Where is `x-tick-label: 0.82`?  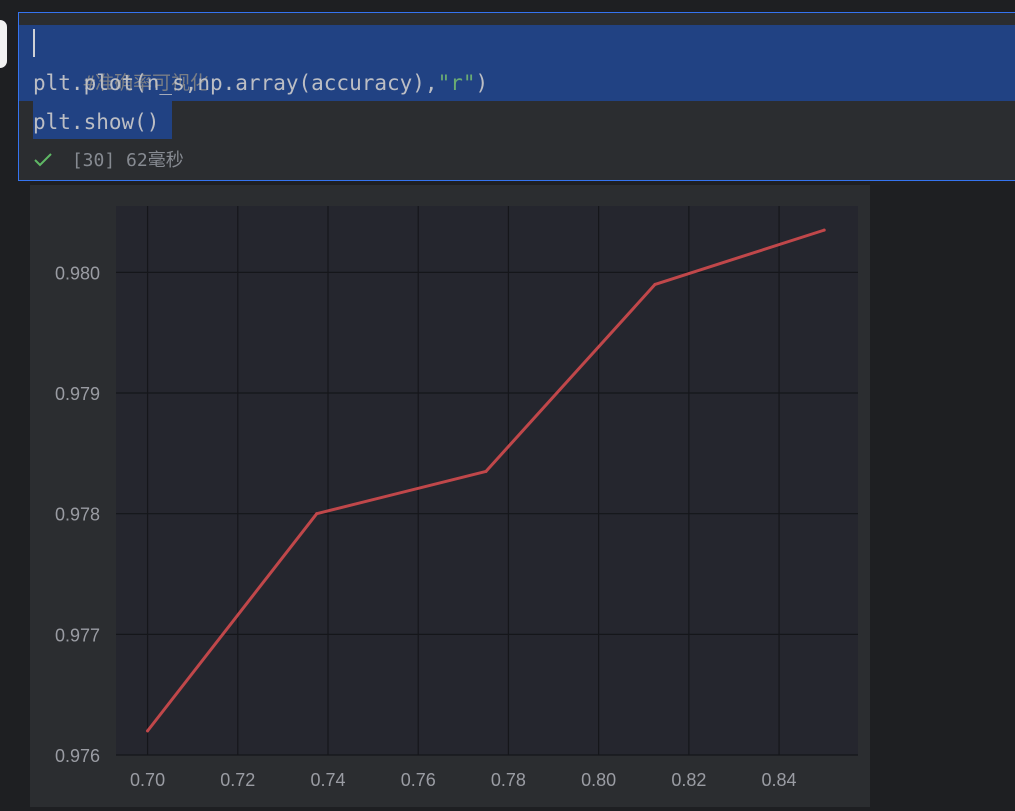 x-tick-label: 0.82 is located at coordinates (688, 780).